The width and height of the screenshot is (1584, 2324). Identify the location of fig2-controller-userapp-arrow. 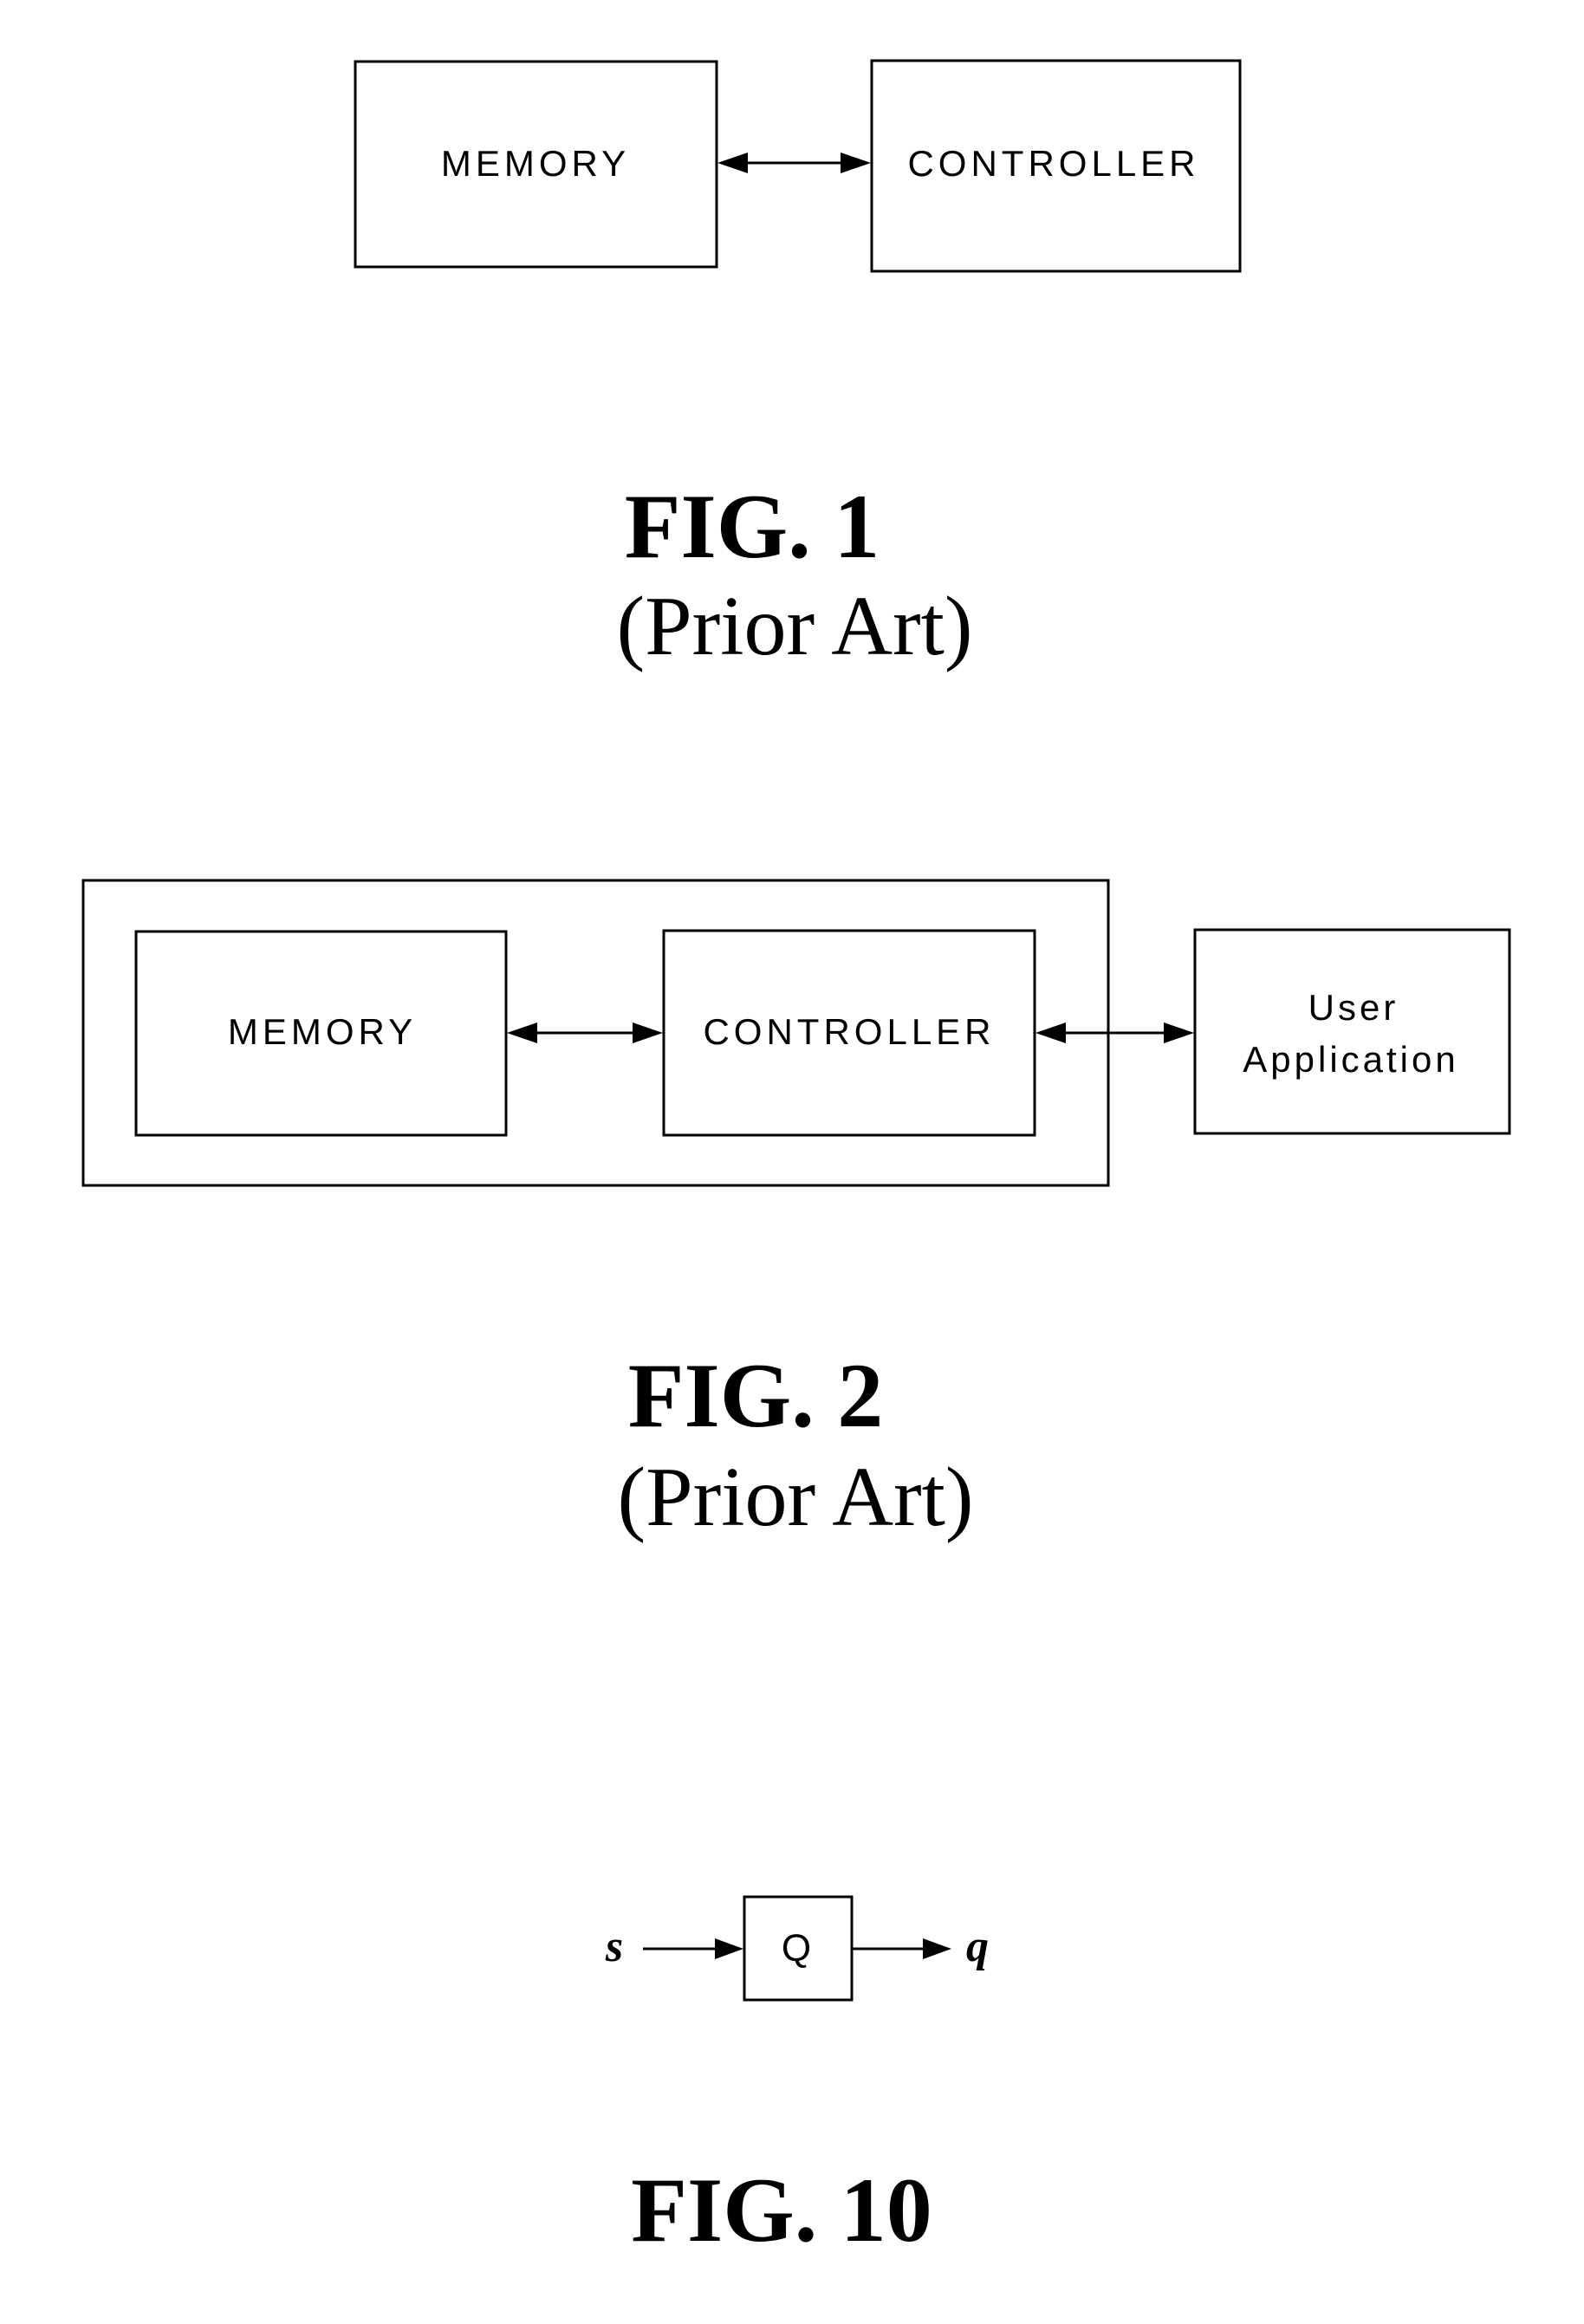
(1114, 1032).